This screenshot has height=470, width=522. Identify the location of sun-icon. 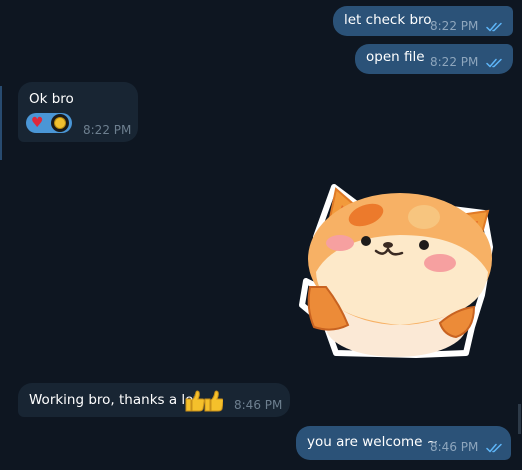
(60, 123).